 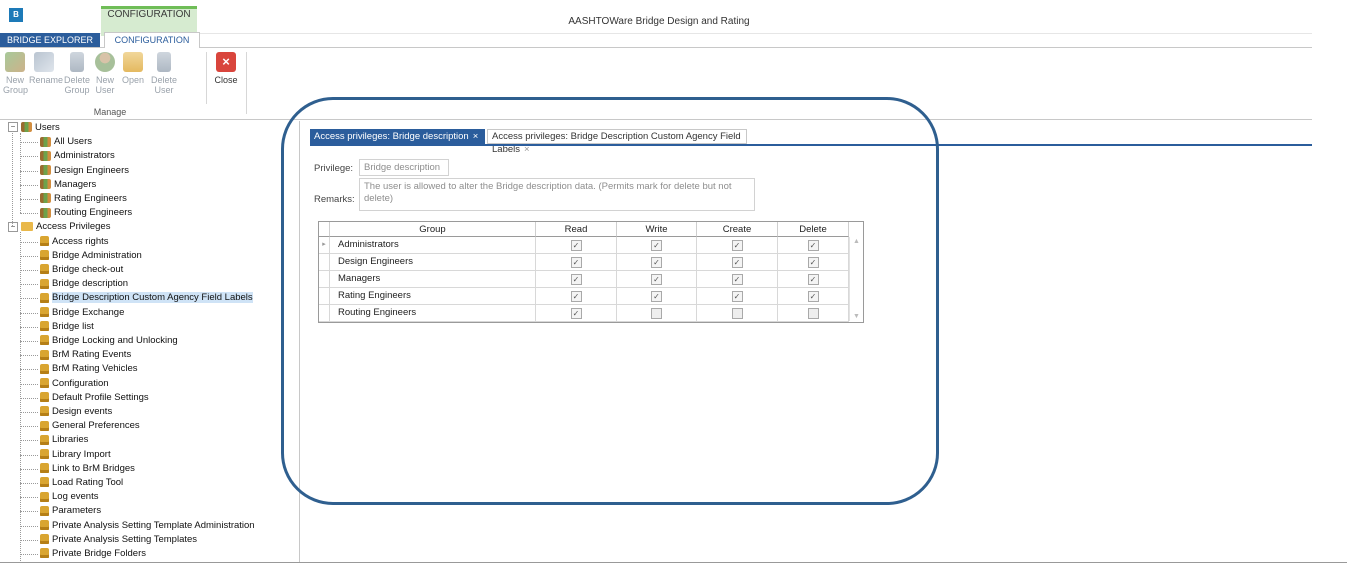 I want to click on close-icon: ×, so click(x=226, y=62).